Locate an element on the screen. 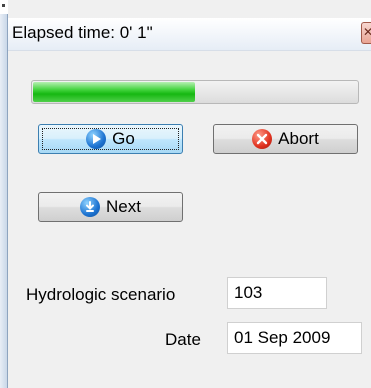  next-button-label: Next is located at coordinates (123, 206).